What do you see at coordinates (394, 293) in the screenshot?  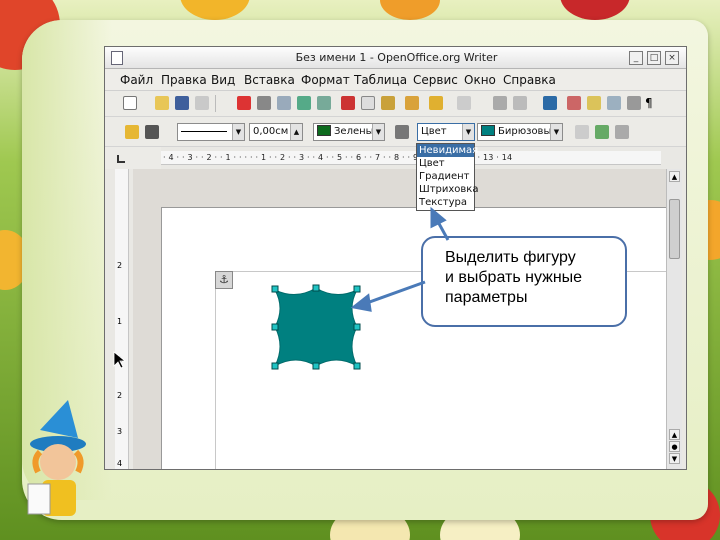 I see `arrow-to-shape` at bounding box center [394, 293].